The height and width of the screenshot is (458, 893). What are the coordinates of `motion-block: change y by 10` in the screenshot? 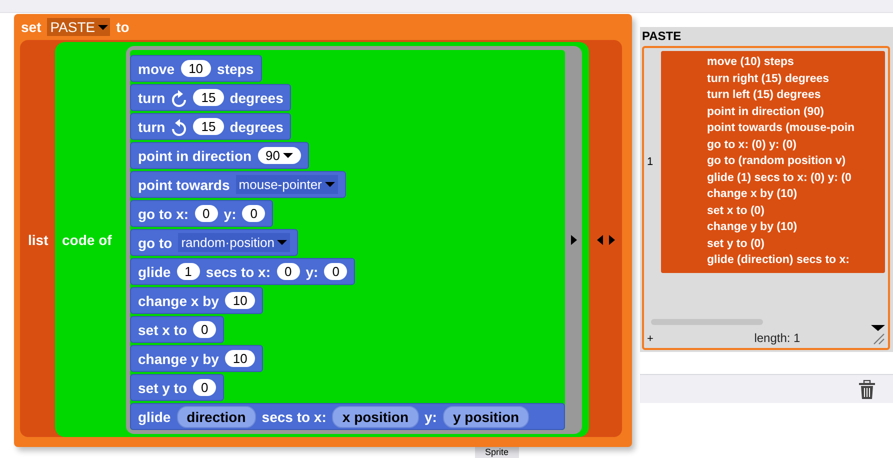 It's located at (197, 358).